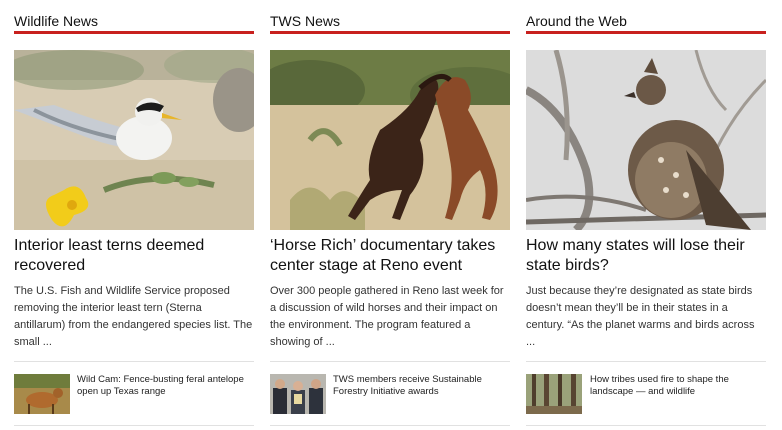  What do you see at coordinates (134, 23) in the screenshot?
I see `section-header: Wildlife News` at bounding box center [134, 23].